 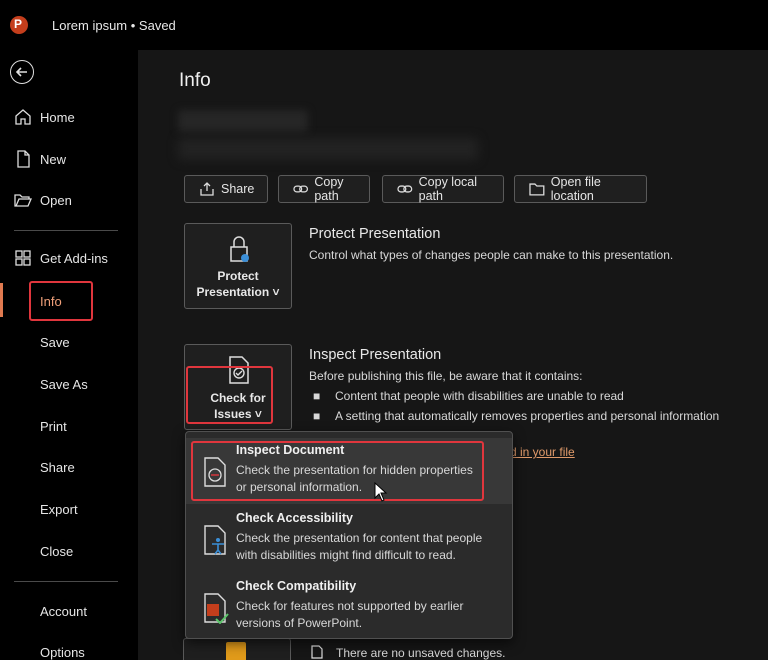 I want to click on powerpoint-logo-icon, so click(x=19, y=25).